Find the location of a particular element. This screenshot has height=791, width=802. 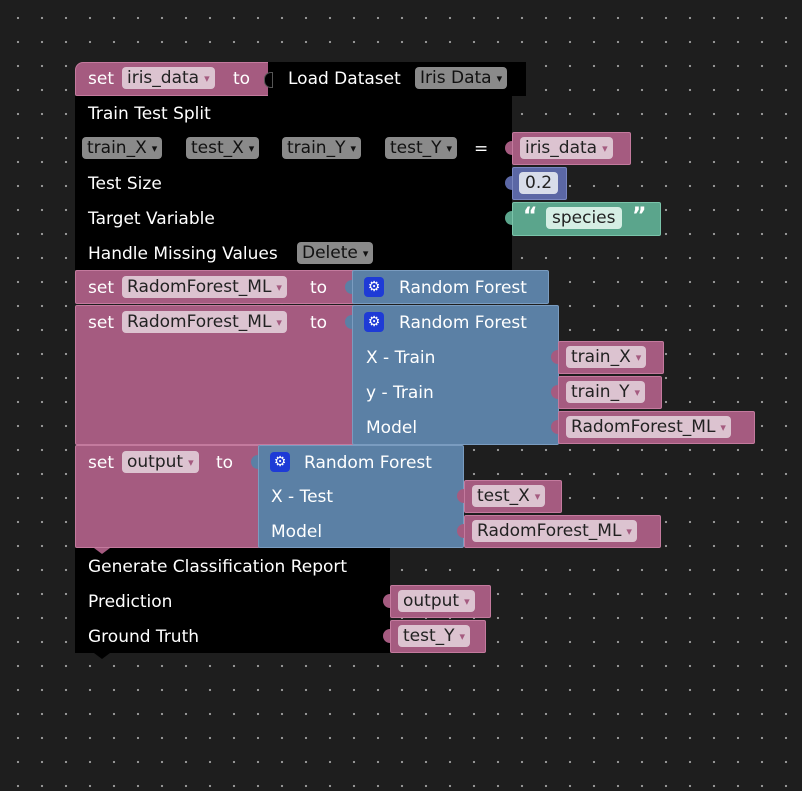

output-dropdown-train-y: train_Y ▾ is located at coordinates (321, 148).